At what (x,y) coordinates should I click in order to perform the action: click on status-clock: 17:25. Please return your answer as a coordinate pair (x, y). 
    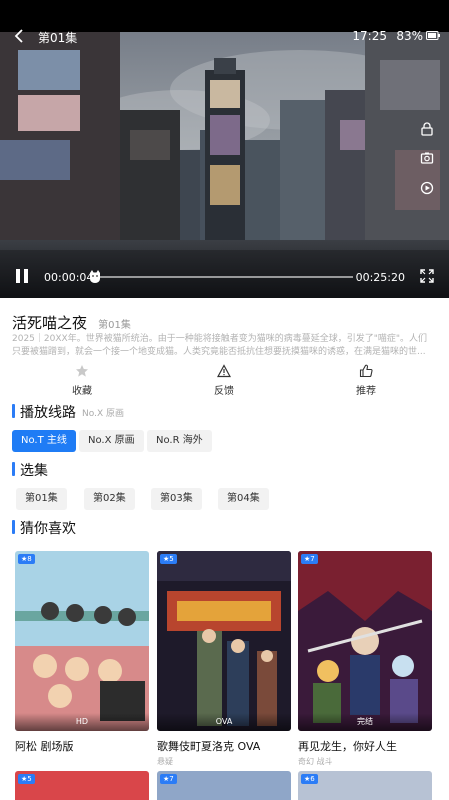
    Looking at the image, I should click on (369, 36).